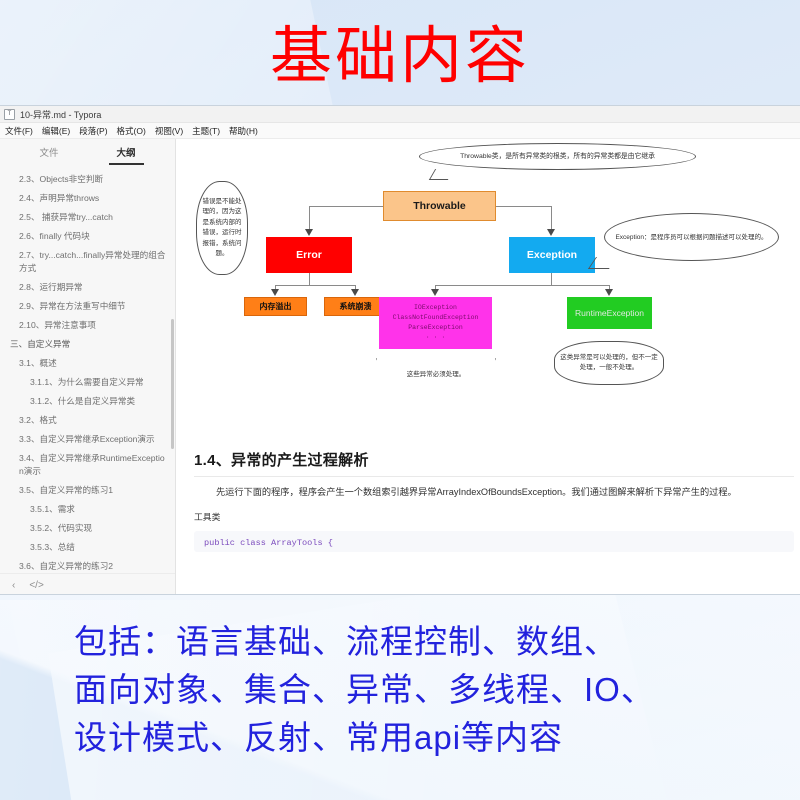  What do you see at coordinates (275, 292) in the screenshot?
I see `arrow-to-oom` at bounding box center [275, 292].